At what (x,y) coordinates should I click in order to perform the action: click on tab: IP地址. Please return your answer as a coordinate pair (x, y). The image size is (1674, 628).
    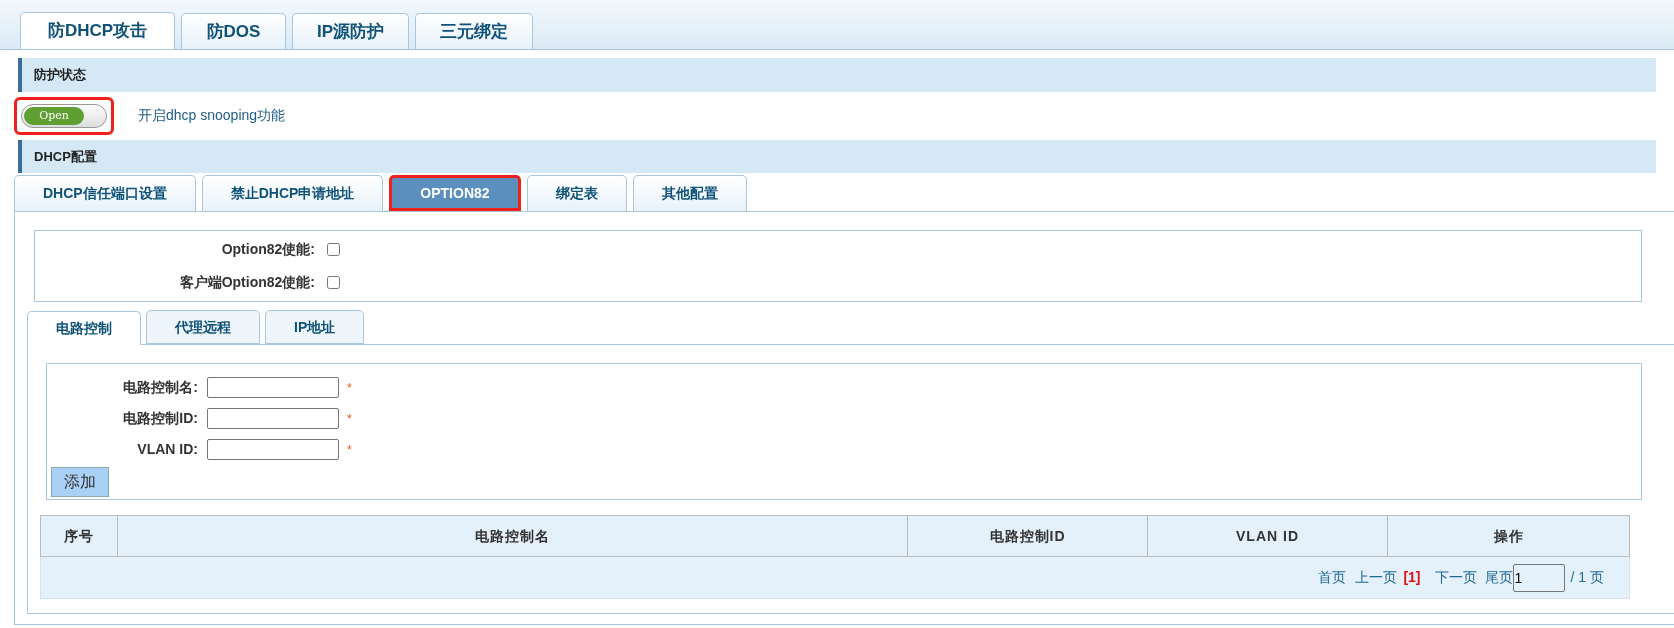
    Looking at the image, I should click on (315, 327).